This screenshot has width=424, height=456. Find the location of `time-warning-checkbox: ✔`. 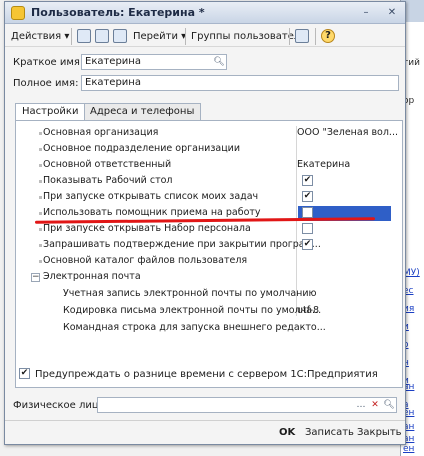

time-warning-checkbox: ✔ is located at coordinates (24, 373).